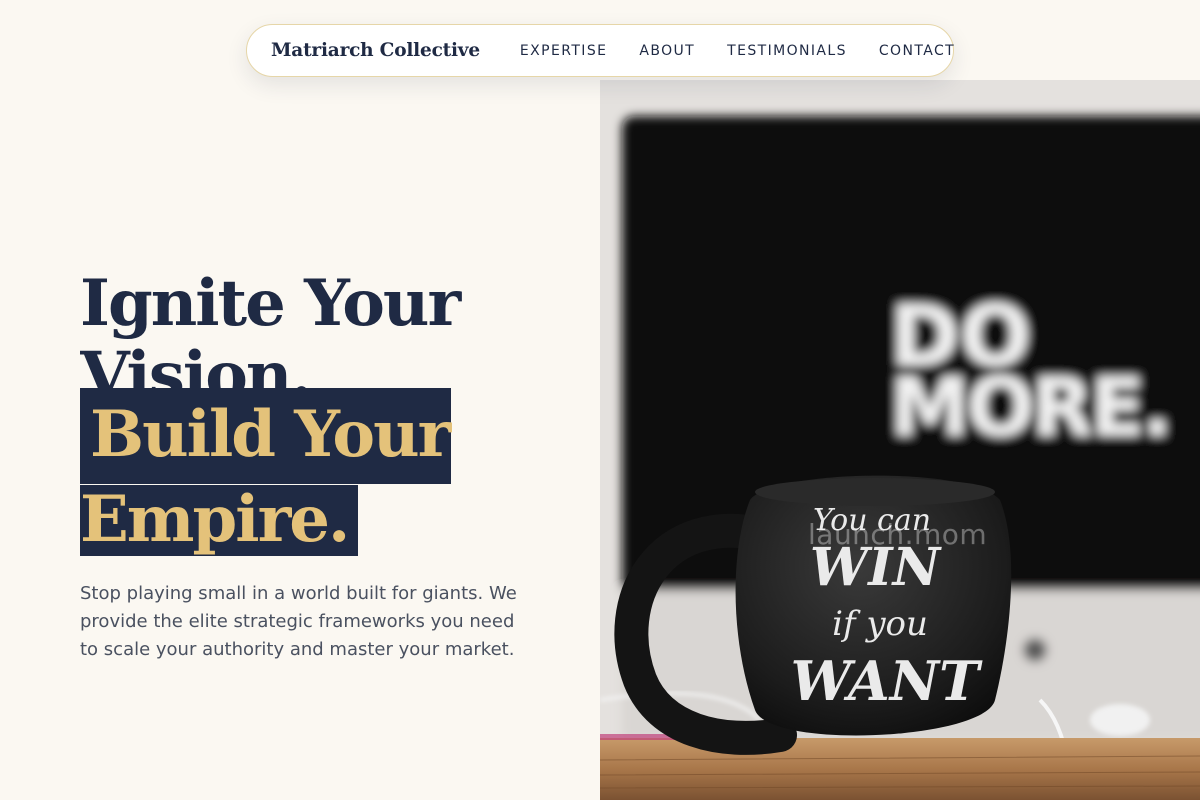  I want to click on hero-headline: Ignite Your Vision., so click(330, 331).